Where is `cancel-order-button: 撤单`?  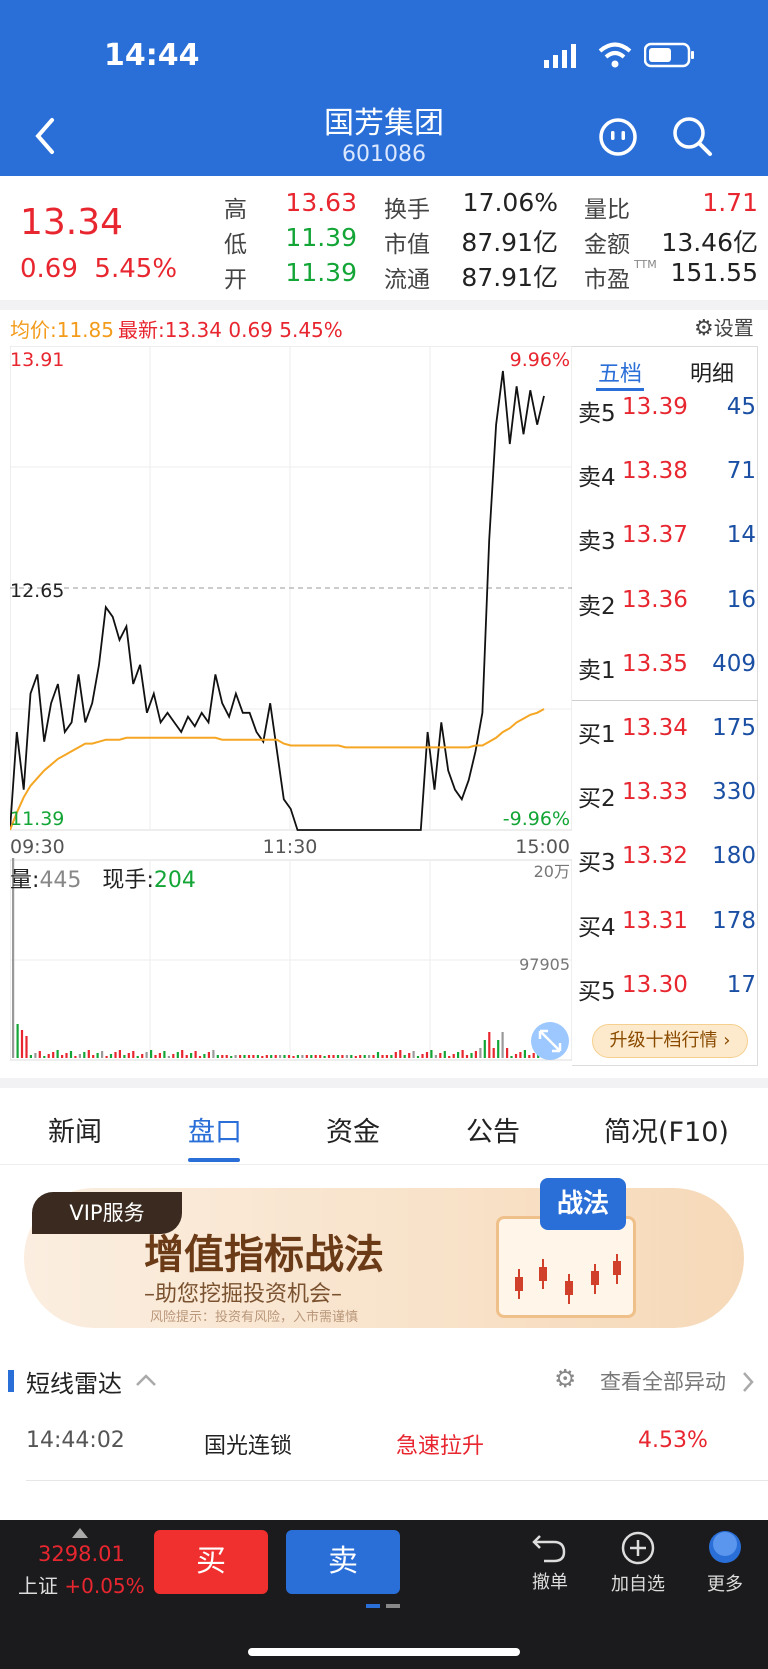 cancel-order-button: 撤单 is located at coordinates (550, 1562).